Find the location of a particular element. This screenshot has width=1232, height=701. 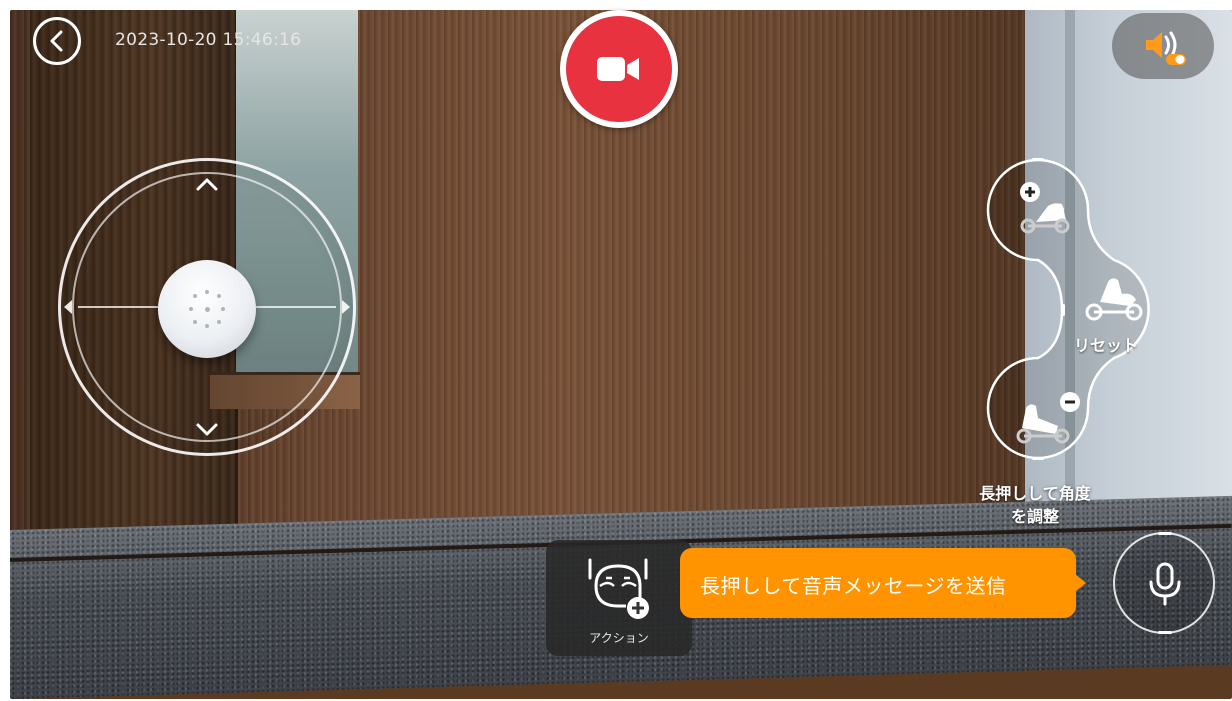

mic-top-tick is located at coordinates (1165, 533).